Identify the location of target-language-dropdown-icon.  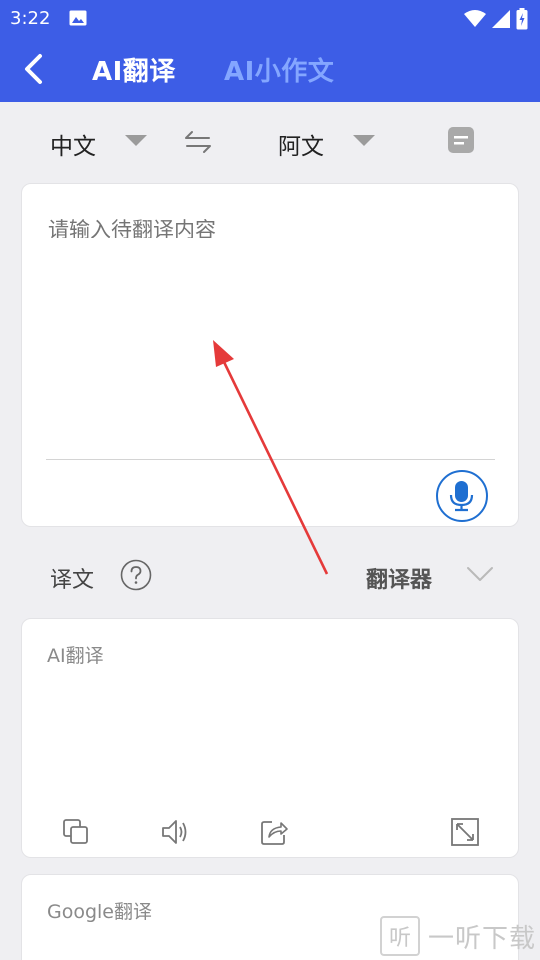
(364, 140).